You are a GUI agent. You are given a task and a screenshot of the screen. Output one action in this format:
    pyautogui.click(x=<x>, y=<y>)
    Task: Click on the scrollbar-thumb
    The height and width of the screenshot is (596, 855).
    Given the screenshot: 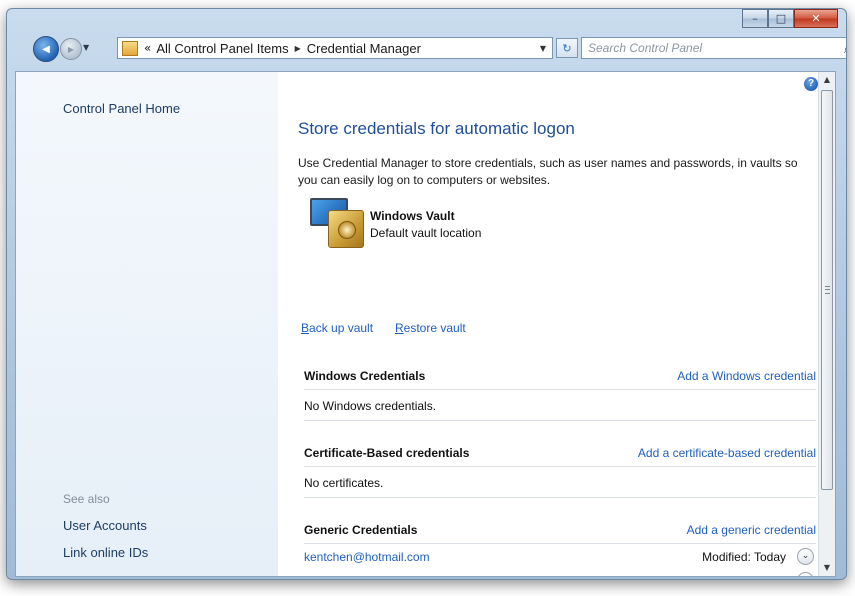 What is the action you would take?
    pyautogui.click(x=827, y=290)
    